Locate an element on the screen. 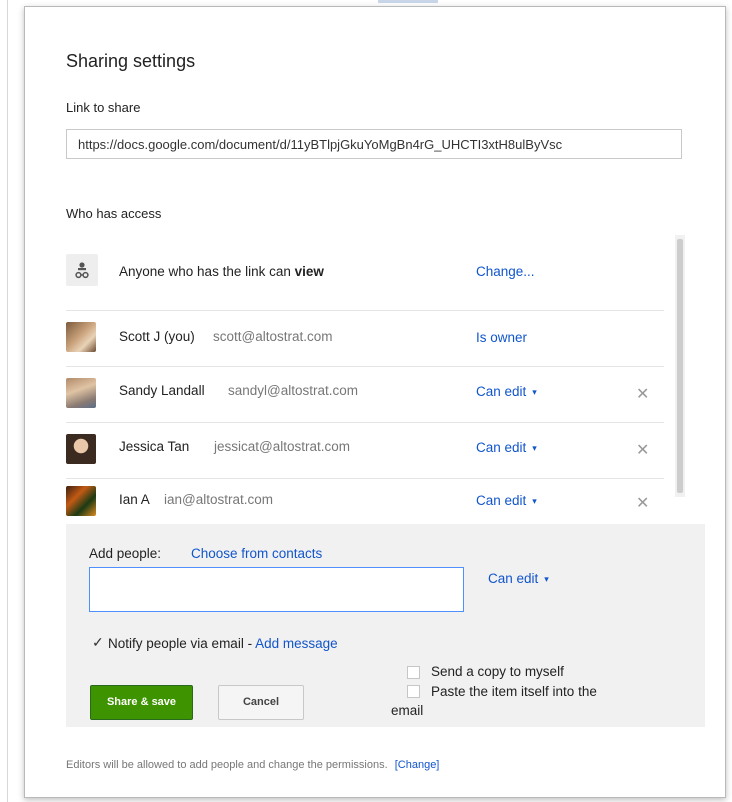 Image resolution: width=732 pixels, height=802 pixels. access-row: Ian A ian@altostrat.com Can edit ▾ ✕ is located at coordinates (365, 501).